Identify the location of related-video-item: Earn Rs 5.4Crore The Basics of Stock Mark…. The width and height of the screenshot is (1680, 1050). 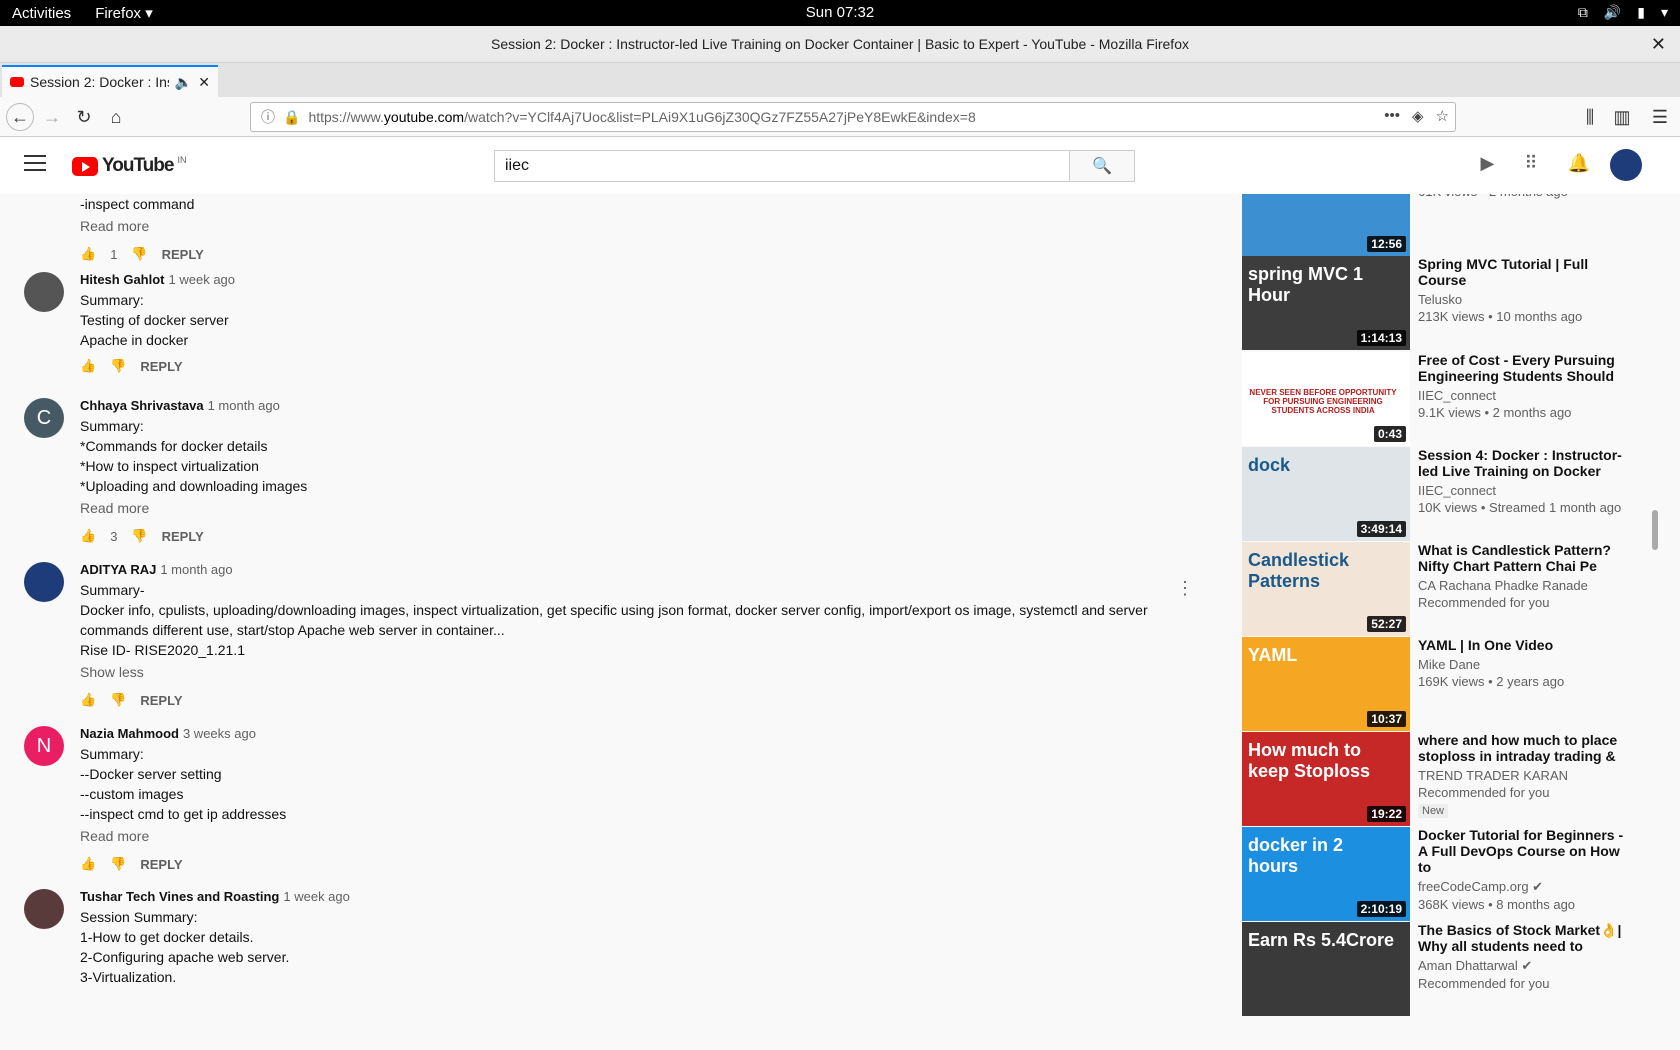
(1451, 969).